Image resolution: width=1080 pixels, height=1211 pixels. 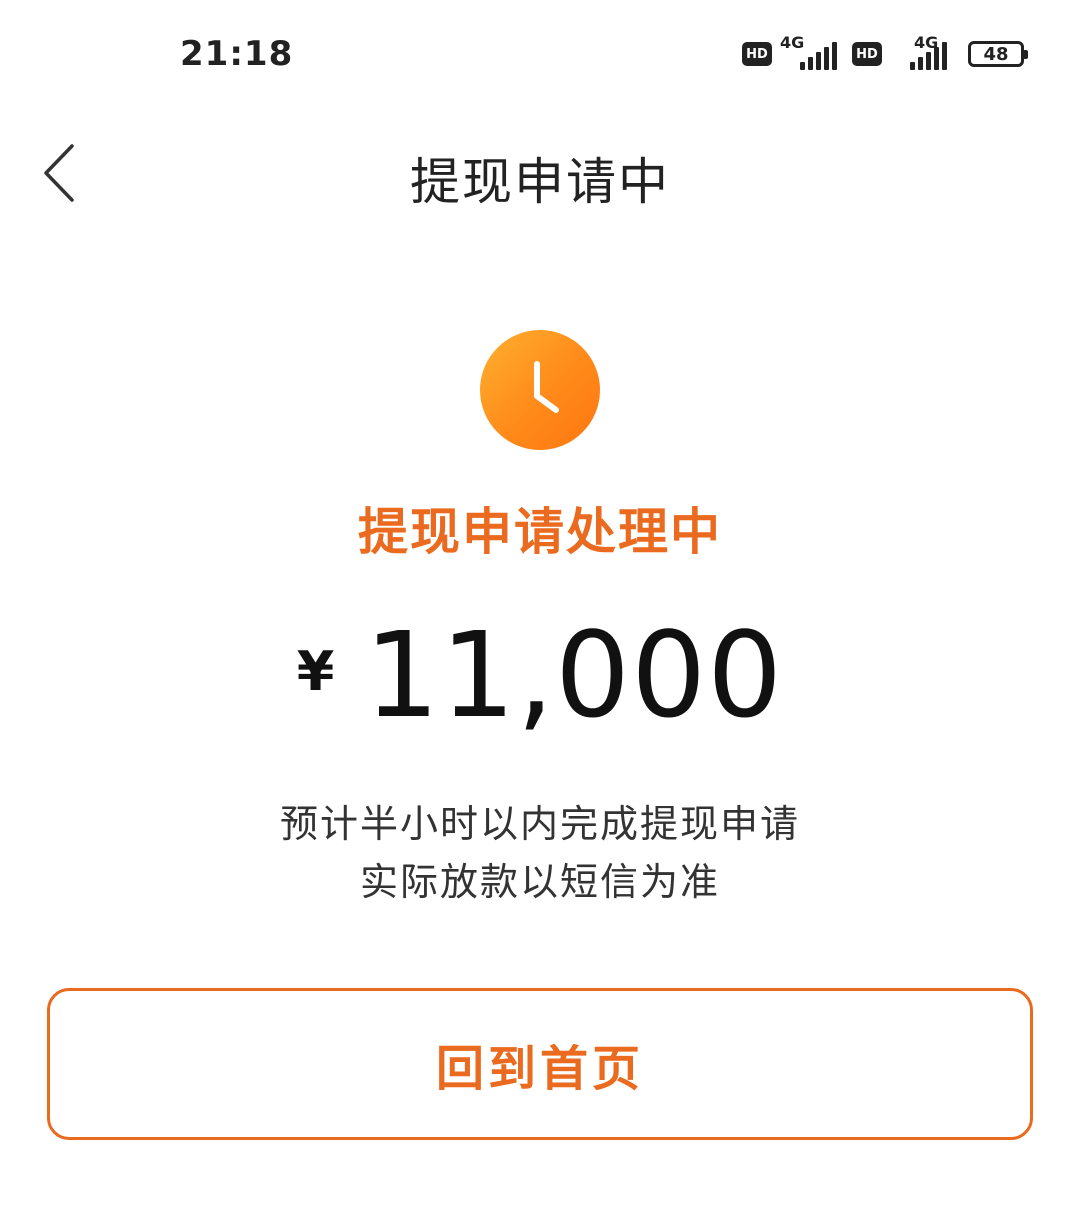 What do you see at coordinates (540, 55) in the screenshot?
I see `status-bar: 21:18 HD 4G HD 4G 48` at bounding box center [540, 55].